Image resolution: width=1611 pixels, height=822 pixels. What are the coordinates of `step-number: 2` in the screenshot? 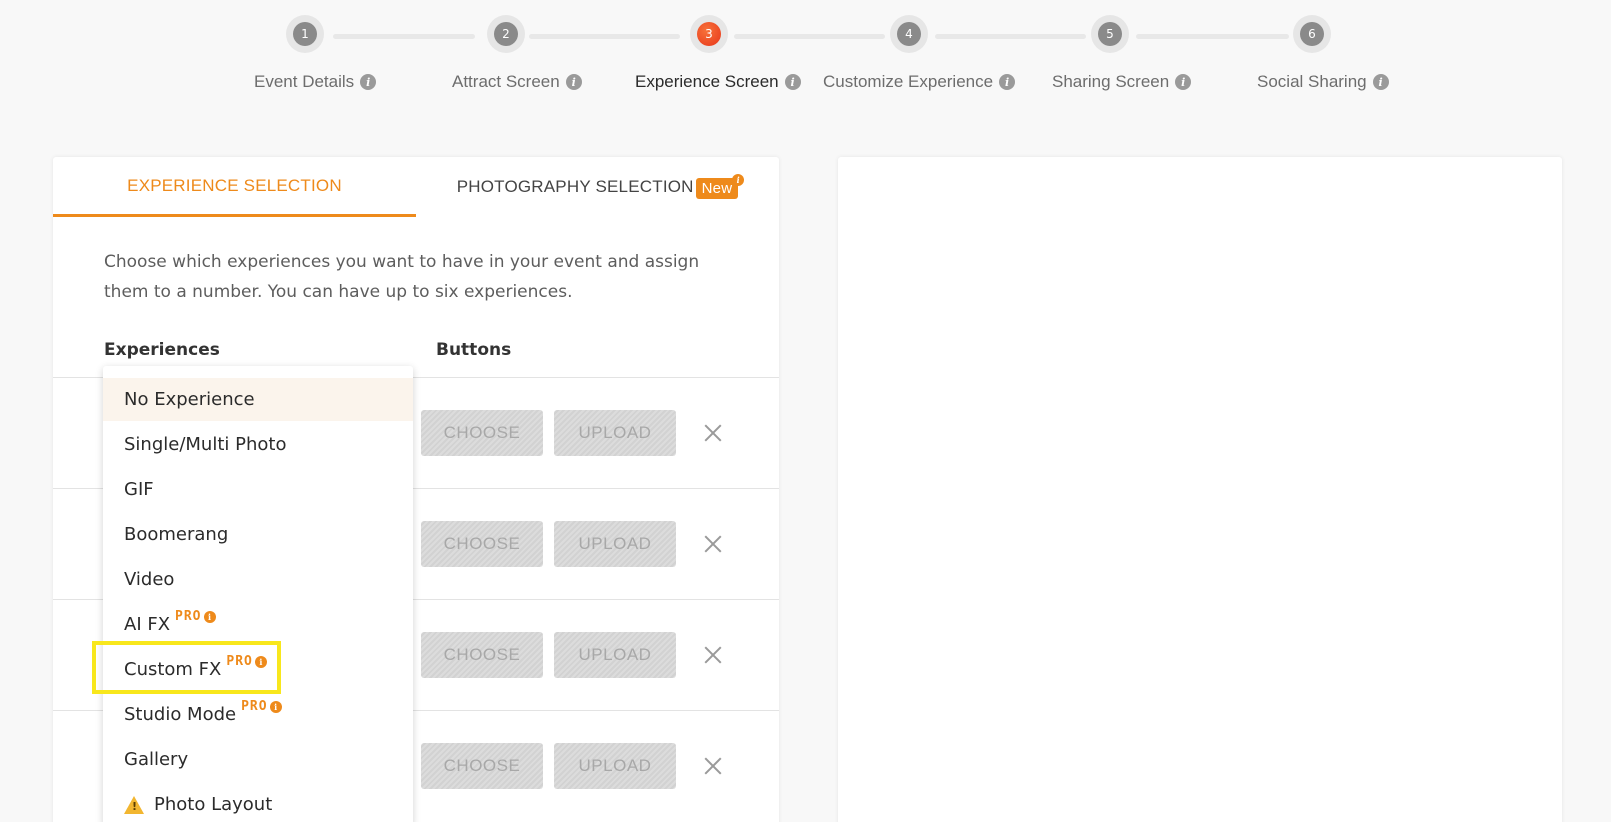 It's located at (506, 34).